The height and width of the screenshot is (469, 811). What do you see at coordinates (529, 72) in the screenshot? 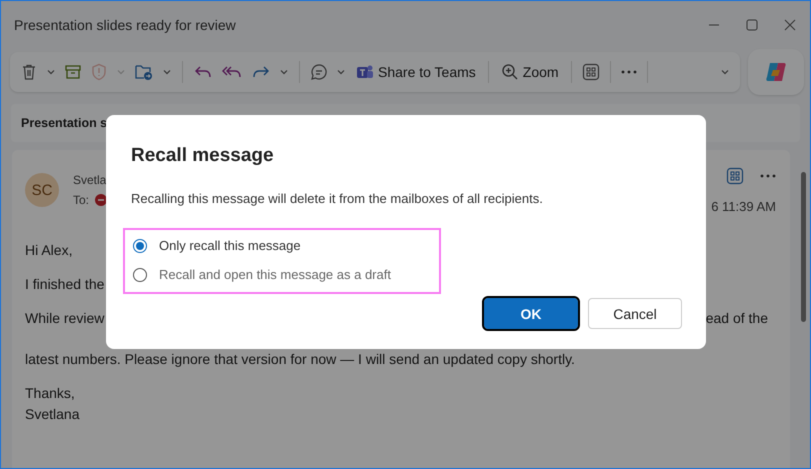
I see `zoom-button: Zoom` at bounding box center [529, 72].